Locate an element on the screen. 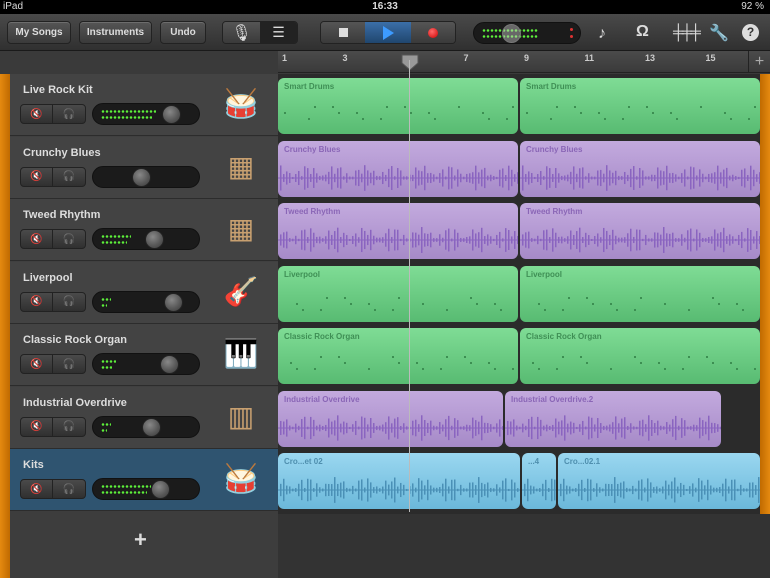 This screenshot has width=770, height=578. track-header: Crunchy Blues 🔇 🎧 ▦ is located at coordinates (144, 167).